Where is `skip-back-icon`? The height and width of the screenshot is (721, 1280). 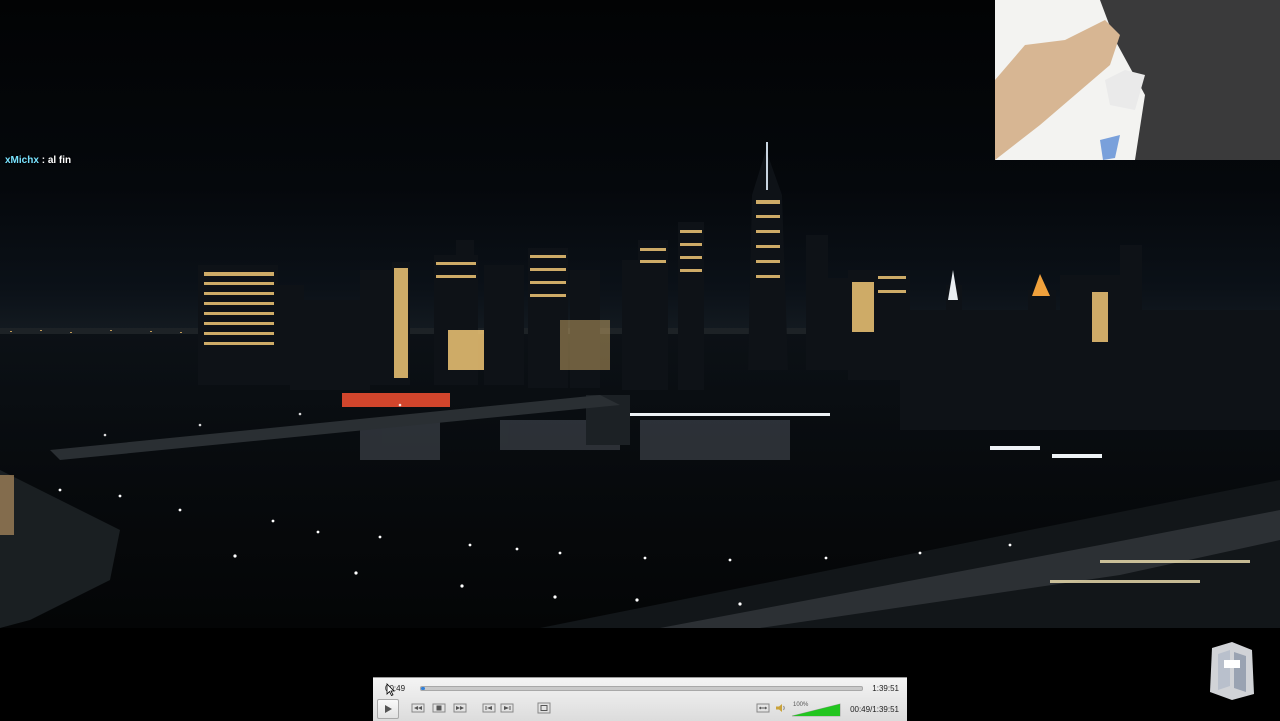
skip-back-icon is located at coordinates (418, 708).